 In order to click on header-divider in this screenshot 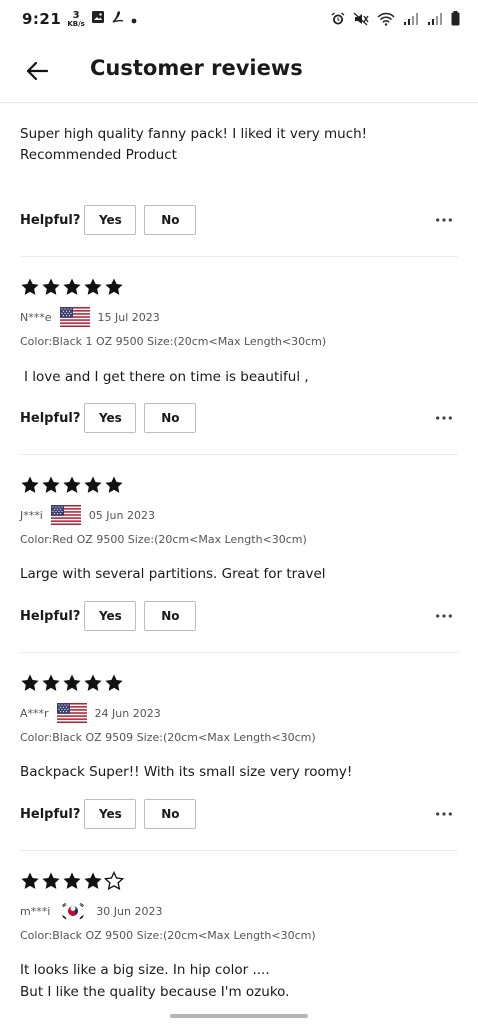, I will do `click(239, 102)`.